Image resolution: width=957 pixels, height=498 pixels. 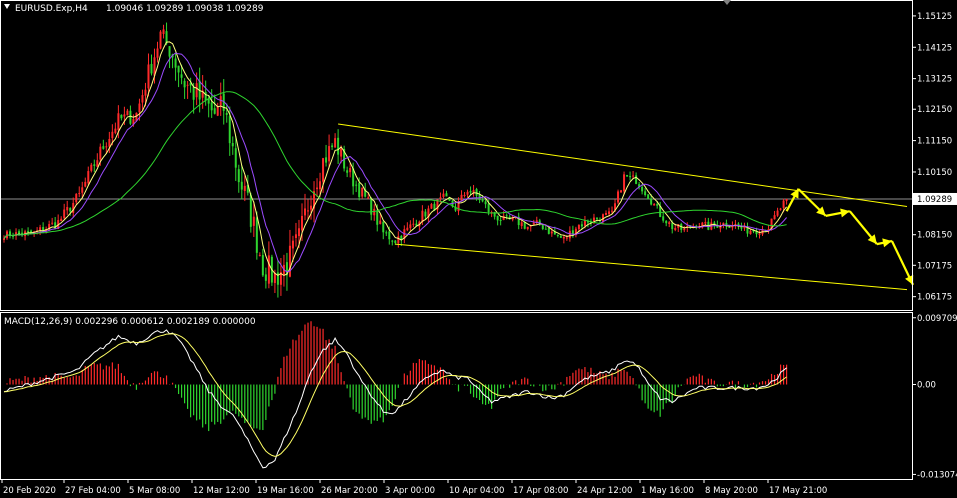 What do you see at coordinates (934, 80) in the screenshot?
I see `price-tick-label: 1.13125` at bounding box center [934, 80].